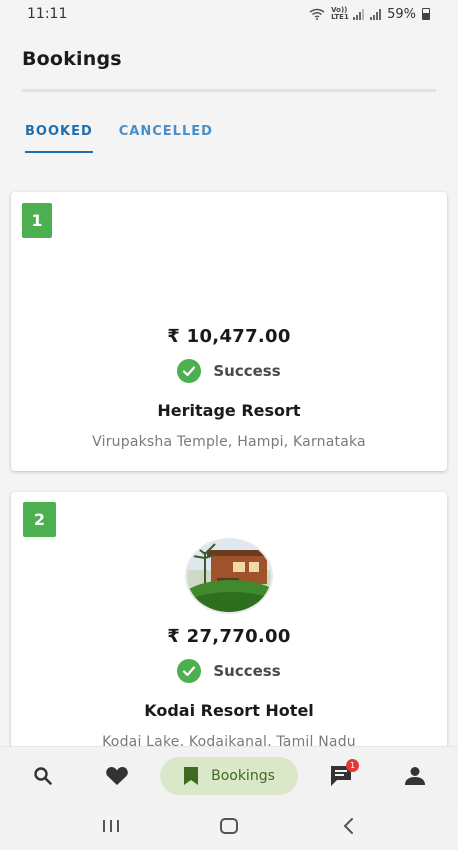 This screenshot has height=850, width=458. What do you see at coordinates (229, 336) in the screenshot?
I see `booking-price: ₹ 10,477.00` at bounding box center [229, 336].